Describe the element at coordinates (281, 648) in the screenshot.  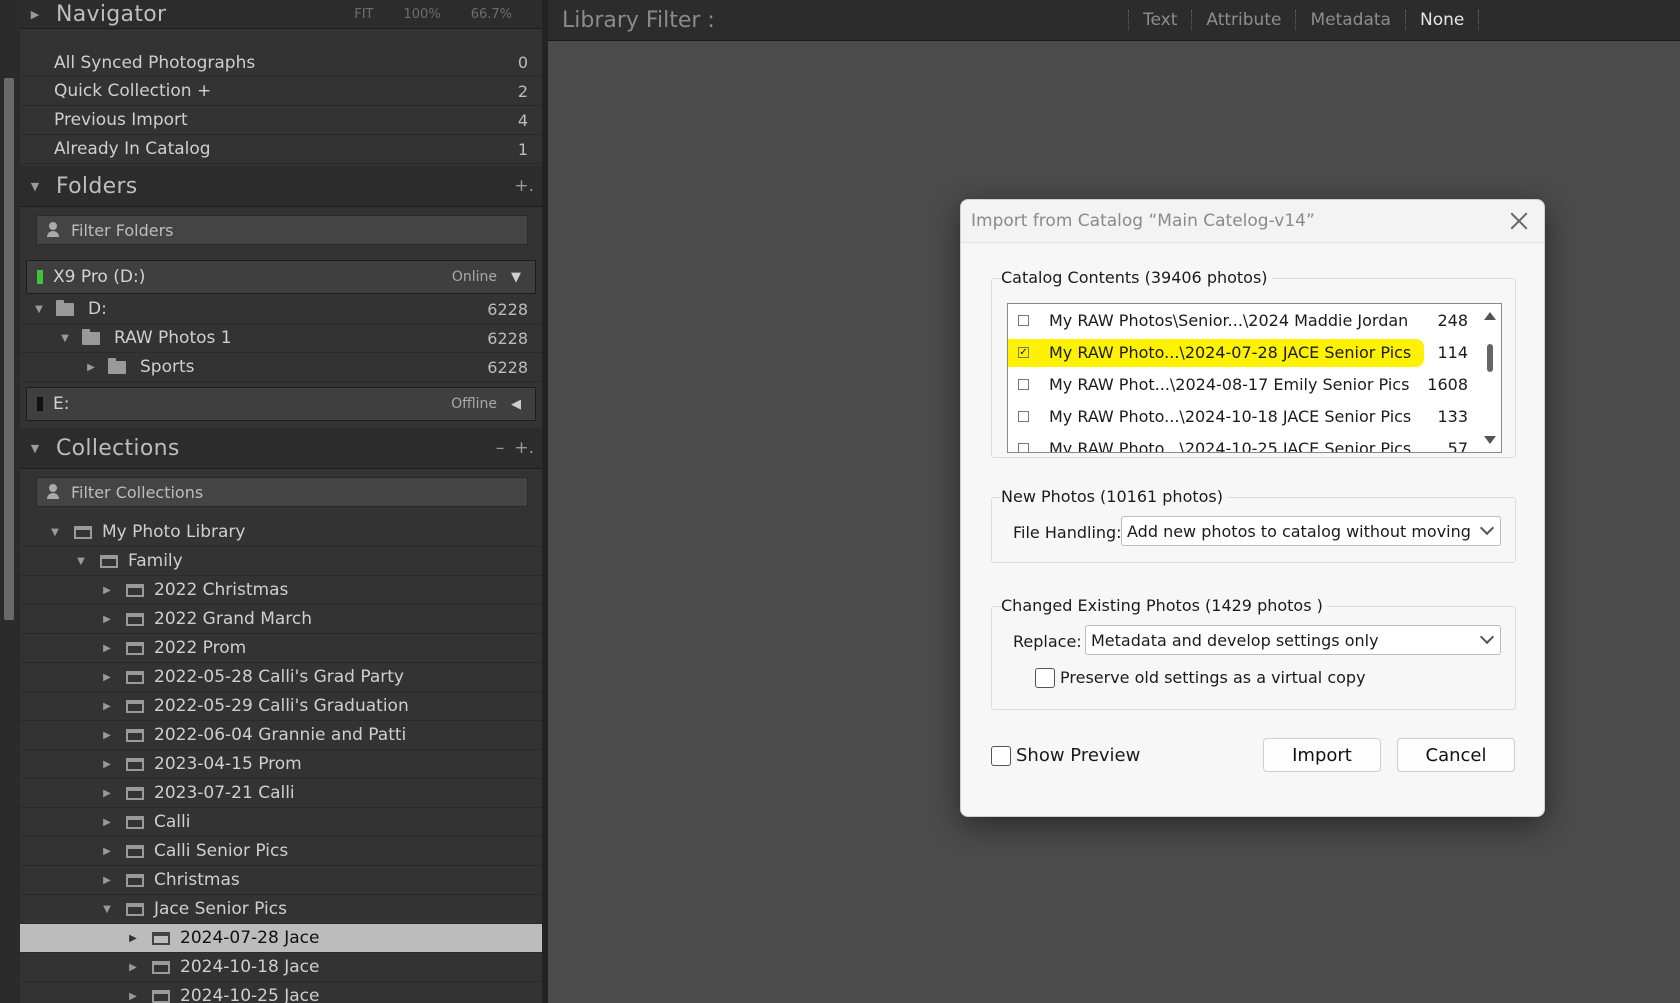
I see `collection-2022-prom: ▶ 2022 Prom` at that location.